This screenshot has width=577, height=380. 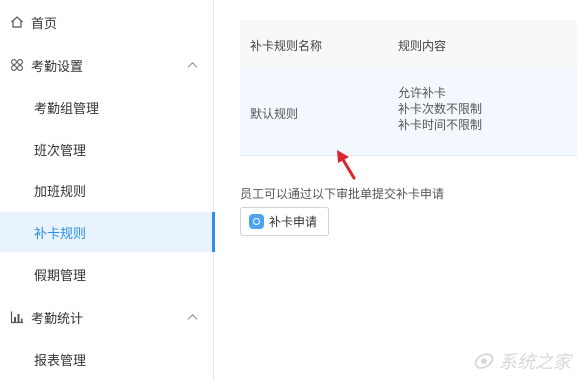 What do you see at coordinates (107, 274) in the screenshot?
I see `sidebar-item-holiday: 假期管理` at bounding box center [107, 274].